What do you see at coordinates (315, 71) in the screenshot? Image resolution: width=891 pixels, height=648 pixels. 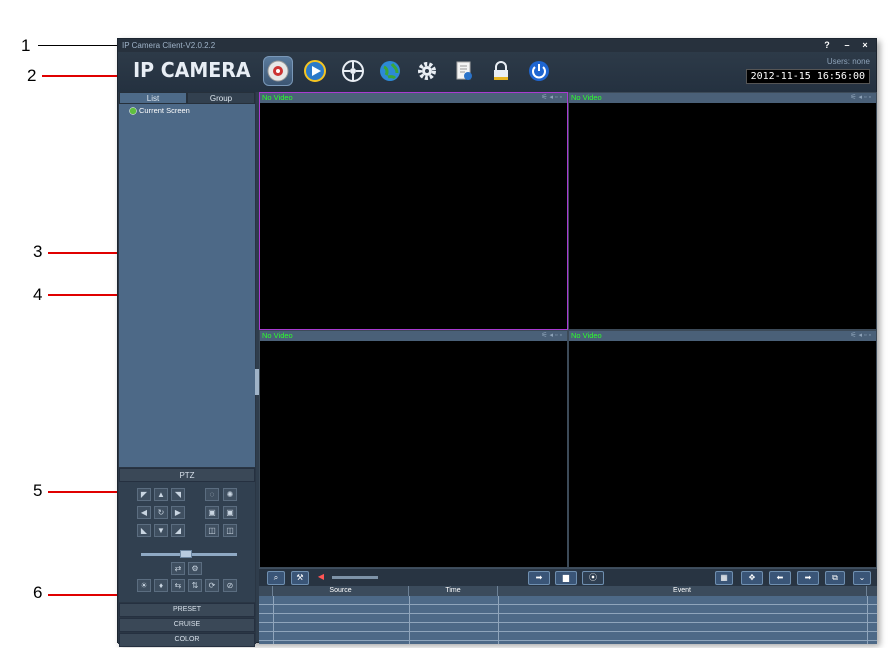 I see `playback-button` at bounding box center [315, 71].